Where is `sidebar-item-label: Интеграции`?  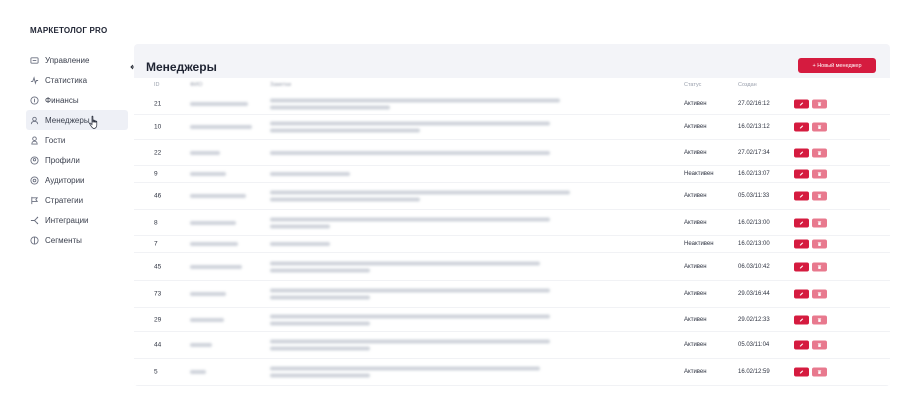 sidebar-item-label: Интеграции is located at coordinates (67, 220).